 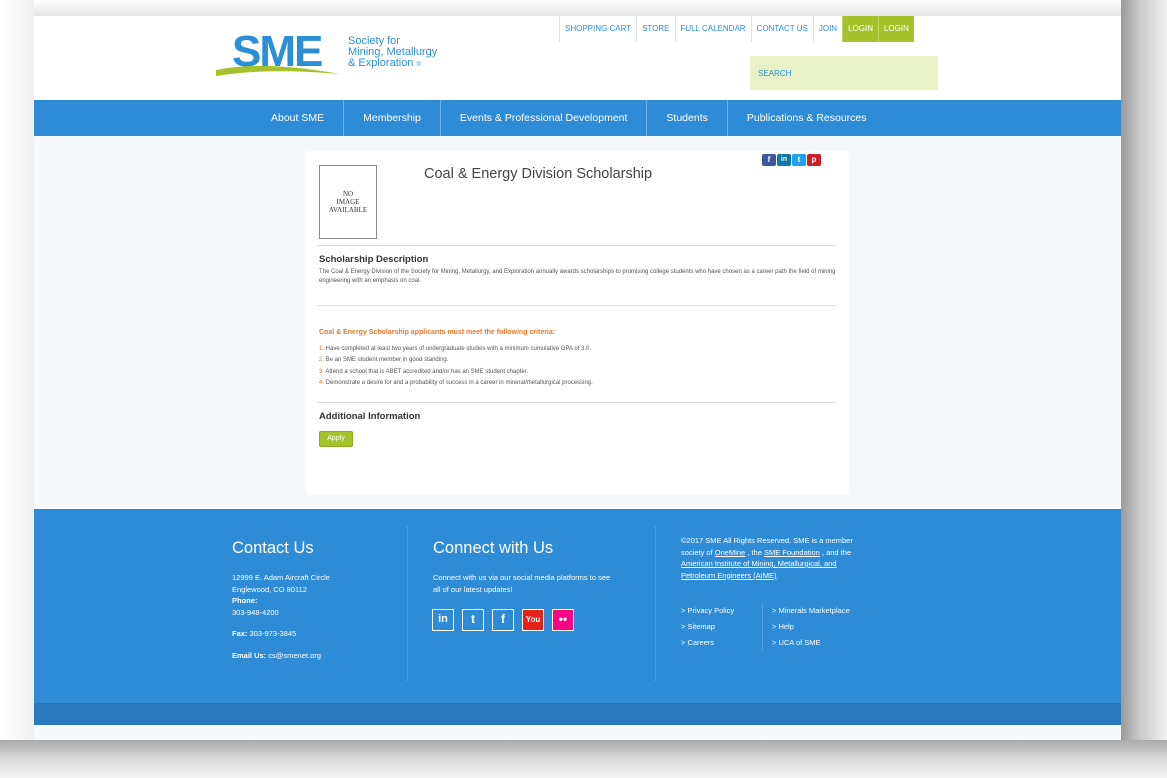 I want to click on sme-foundation-link: SME Foundation, so click(x=792, y=552).